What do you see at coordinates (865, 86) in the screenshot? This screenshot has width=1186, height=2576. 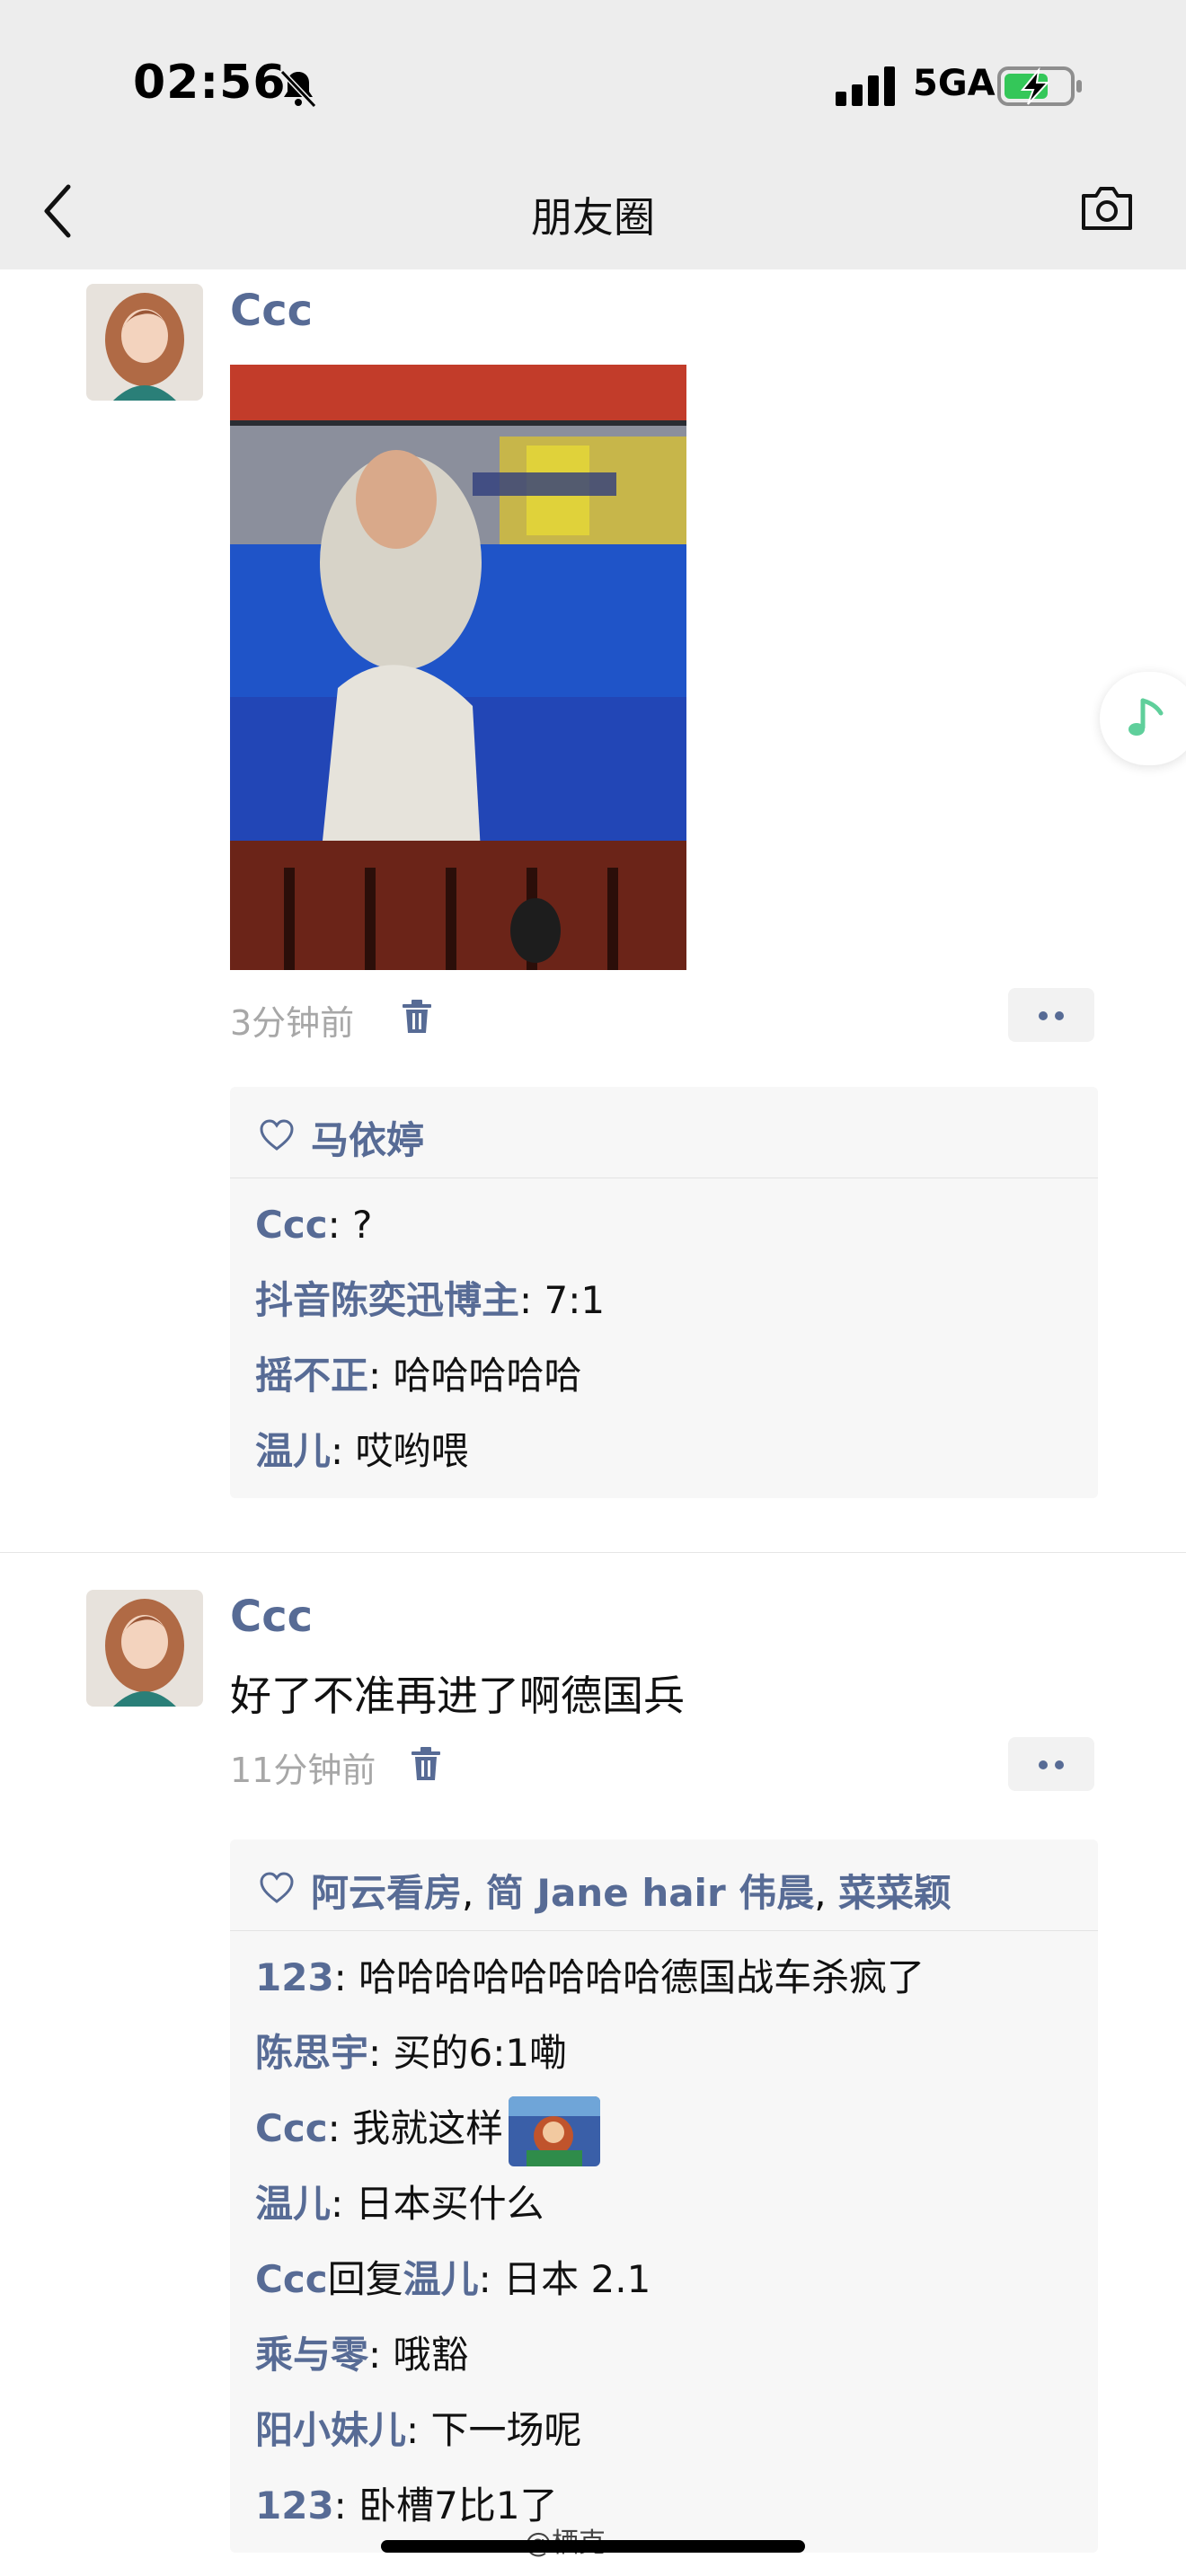 I see `signal-icon` at bounding box center [865, 86].